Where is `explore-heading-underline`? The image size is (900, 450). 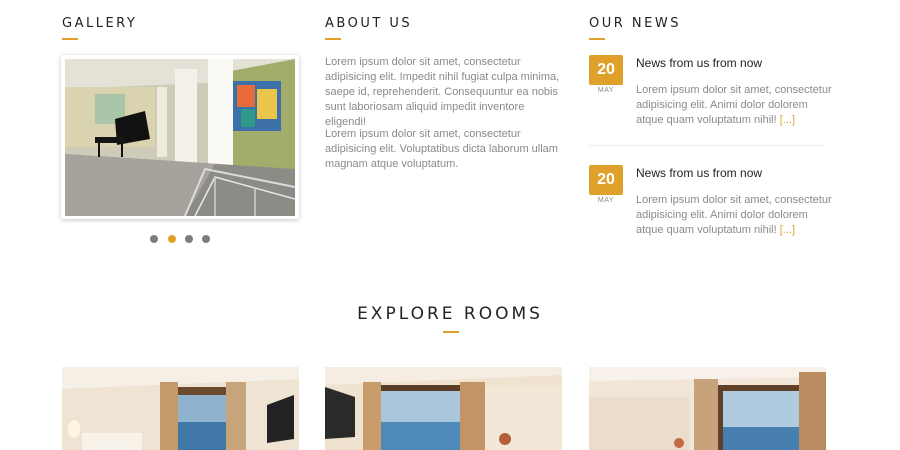
explore-heading-underline is located at coordinates (451, 332).